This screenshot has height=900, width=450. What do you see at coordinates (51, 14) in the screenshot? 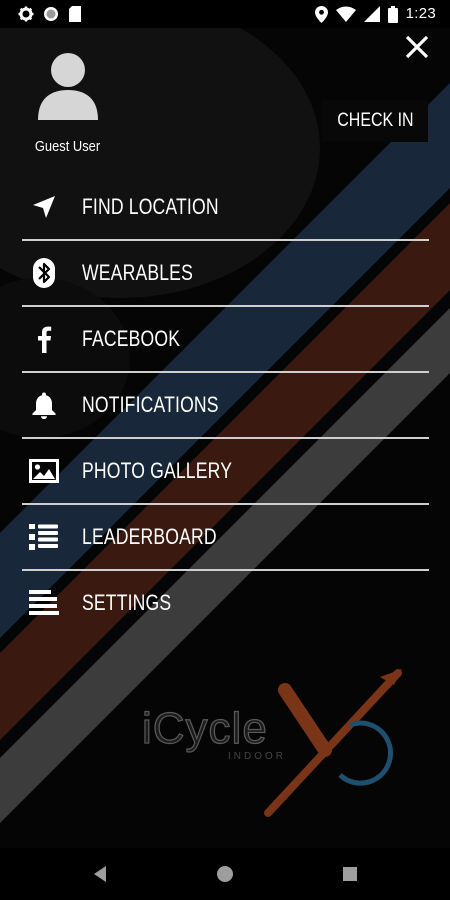
I see `circle-icon` at bounding box center [51, 14].